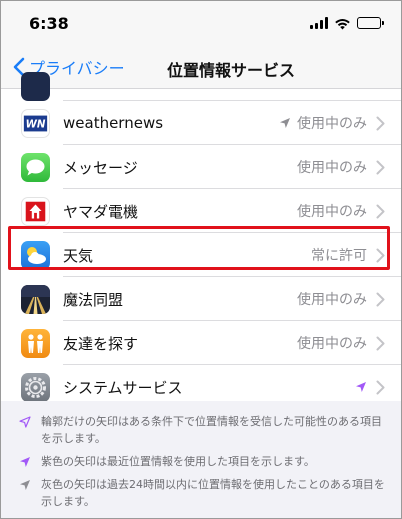 This screenshot has width=402, height=519. Describe the element at coordinates (319, 23) in the screenshot. I see `cellular-signal-icon` at that location.